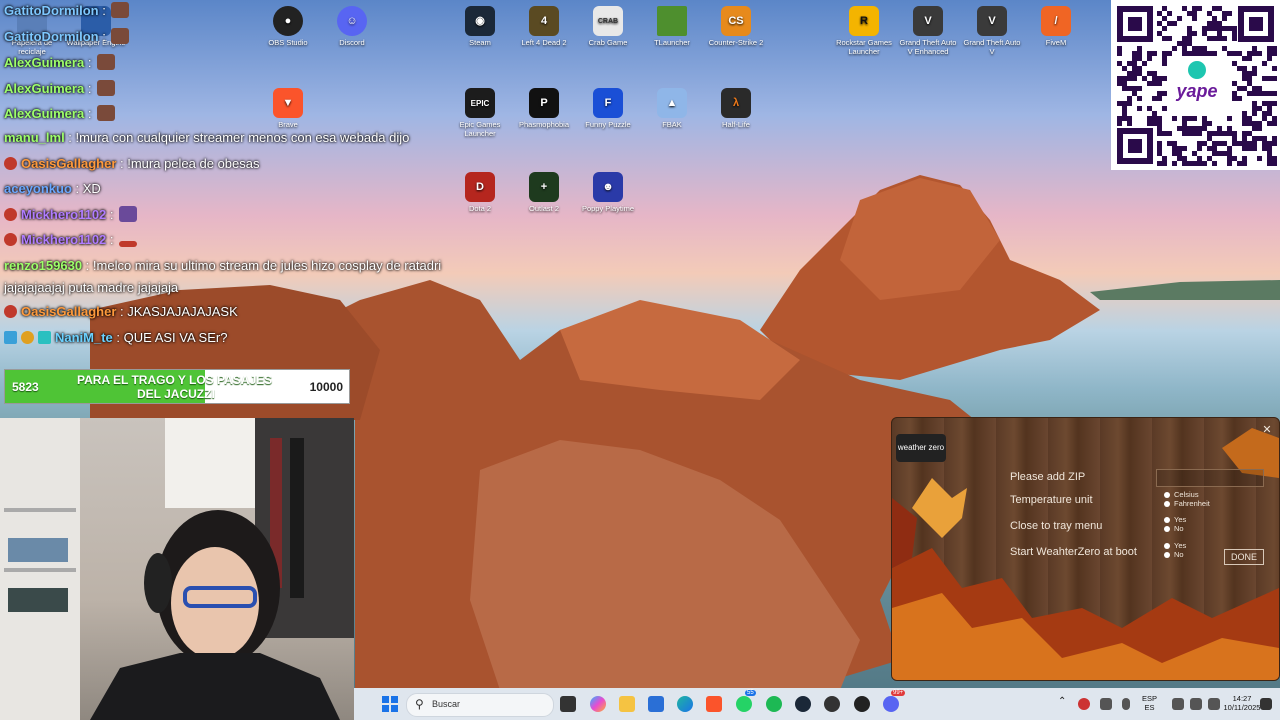  Describe the element at coordinates (1266, 704) in the screenshot. I see `notification-bell-icon` at that location.